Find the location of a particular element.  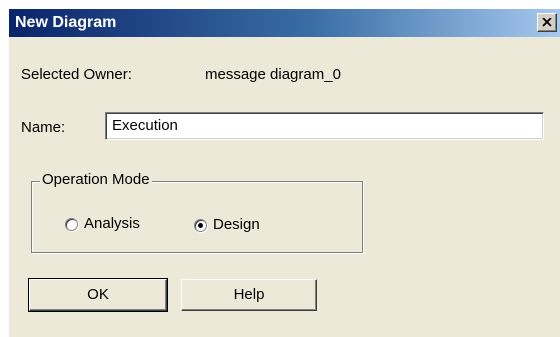

analysis-radio-label: Analysis is located at coordinates (112, 224).